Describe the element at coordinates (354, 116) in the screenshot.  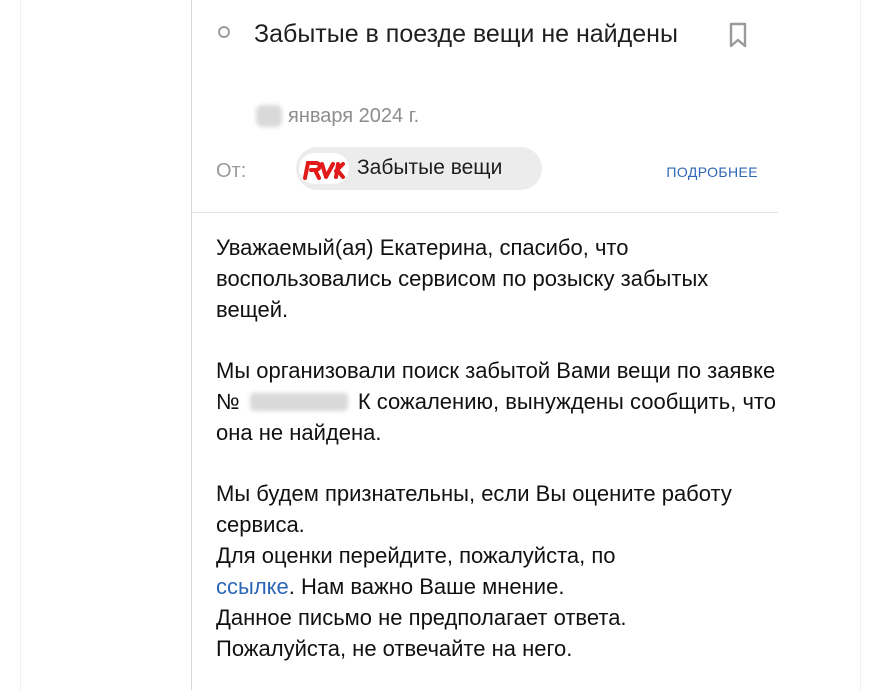
I see `email-date-text: января 2024 г.` at that location.